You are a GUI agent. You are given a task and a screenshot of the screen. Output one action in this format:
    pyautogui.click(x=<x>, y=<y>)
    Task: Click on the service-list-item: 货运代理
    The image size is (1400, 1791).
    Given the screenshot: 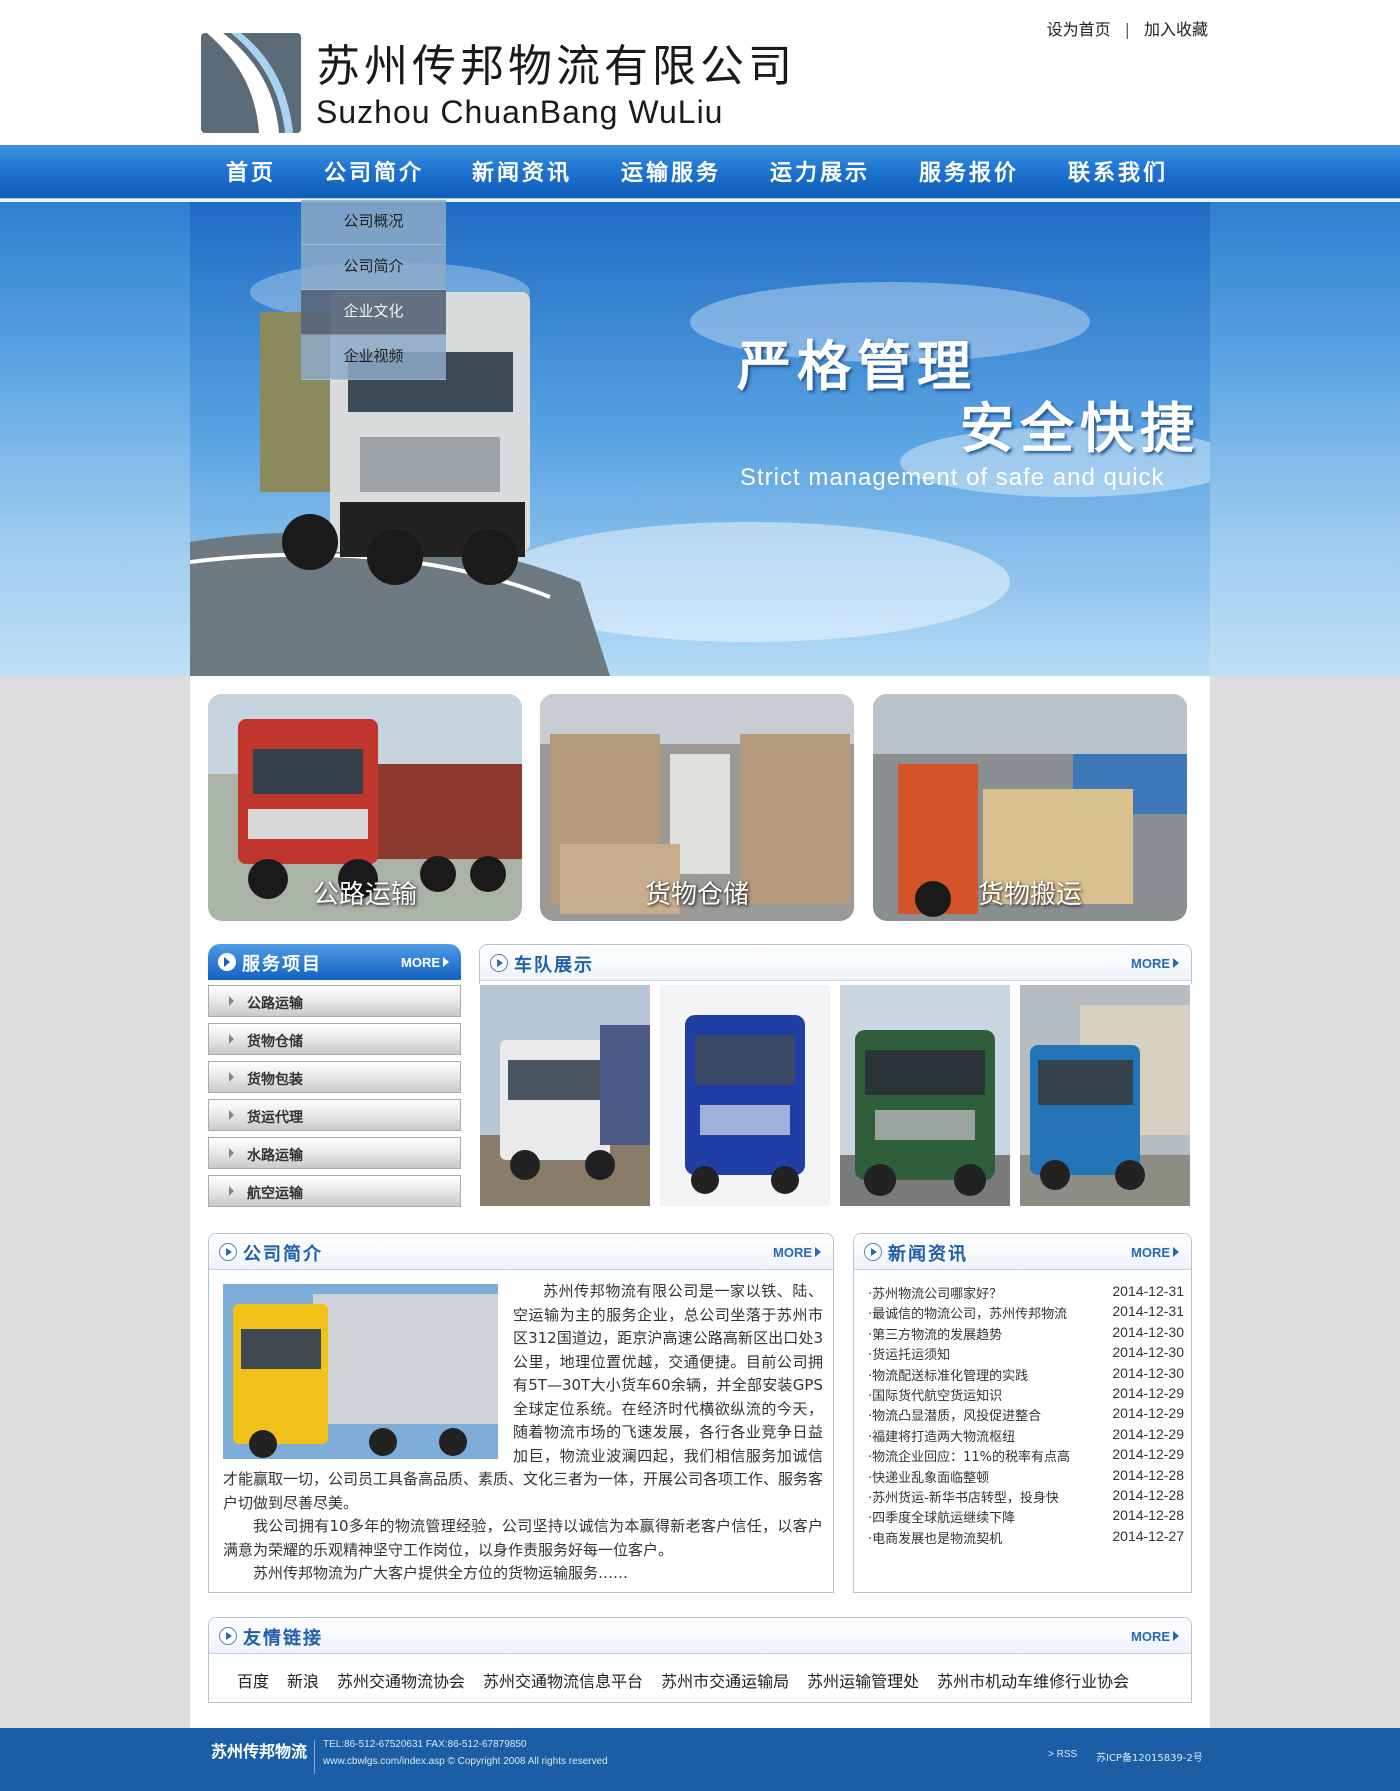 What is the action you would take?
    pyautogui.click(x=334, y=1115)
    